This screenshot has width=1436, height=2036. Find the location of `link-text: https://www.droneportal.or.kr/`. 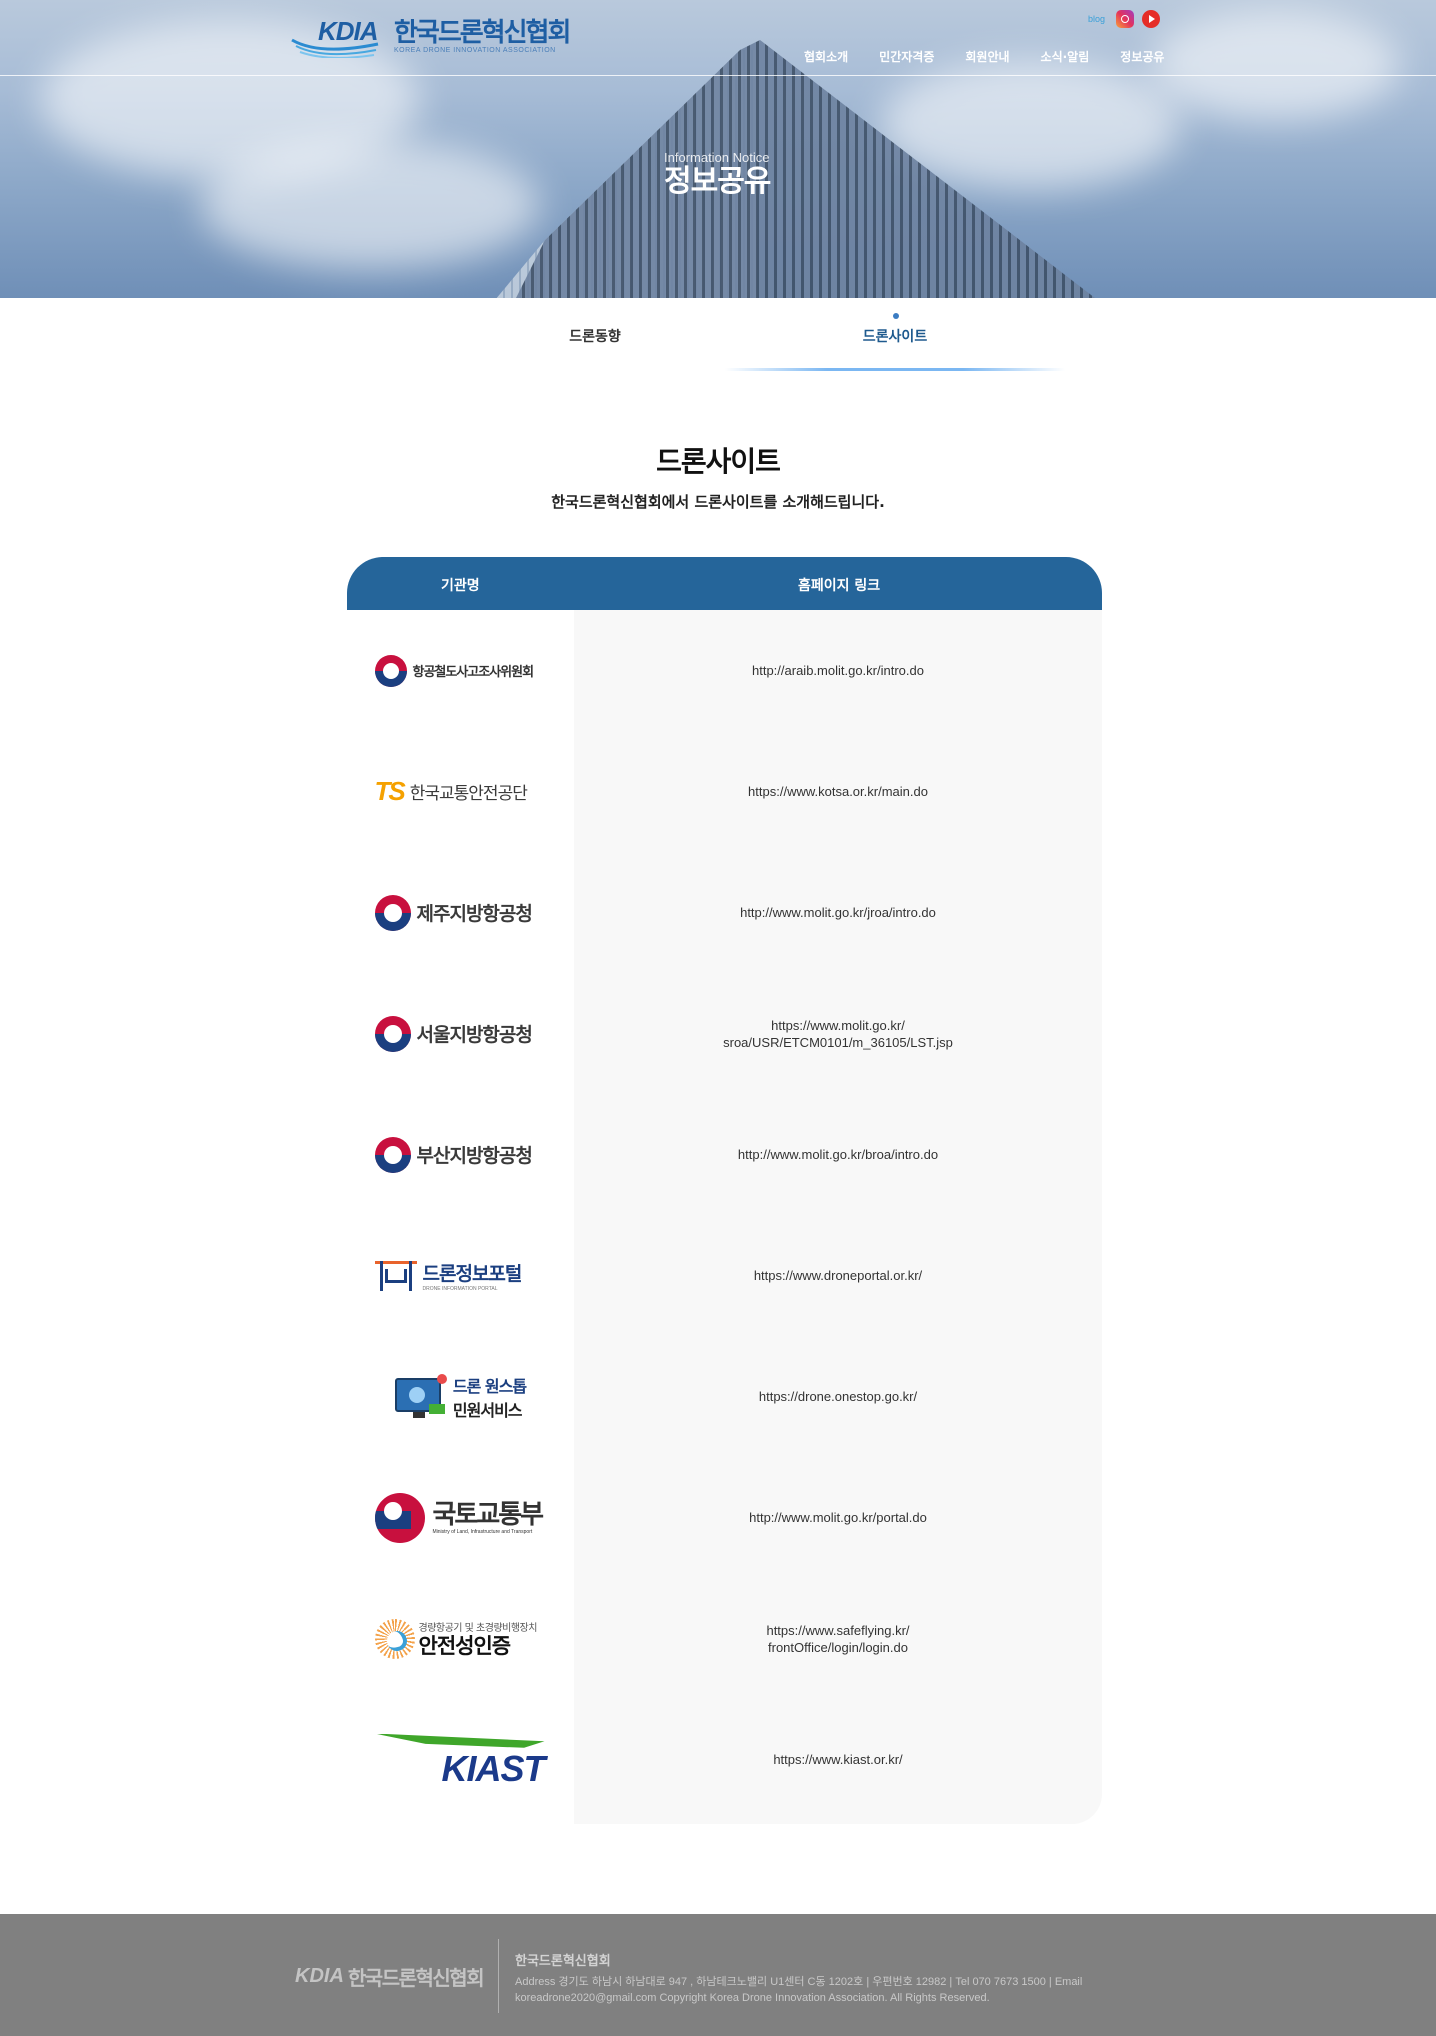

link-text: https://www.droneportal.or.kr/ is located at coordinates (838, 1275).